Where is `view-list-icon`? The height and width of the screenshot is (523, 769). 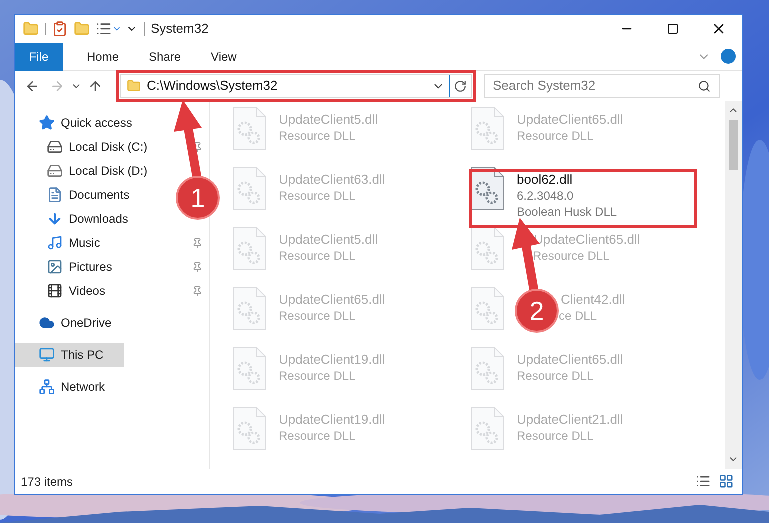 view-list-icon is located at coordinates (104, 29).